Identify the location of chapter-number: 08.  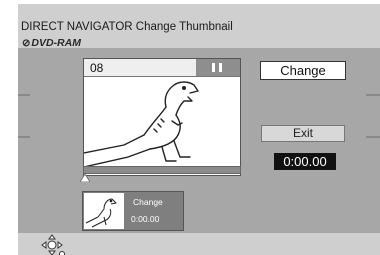
(97, 68).